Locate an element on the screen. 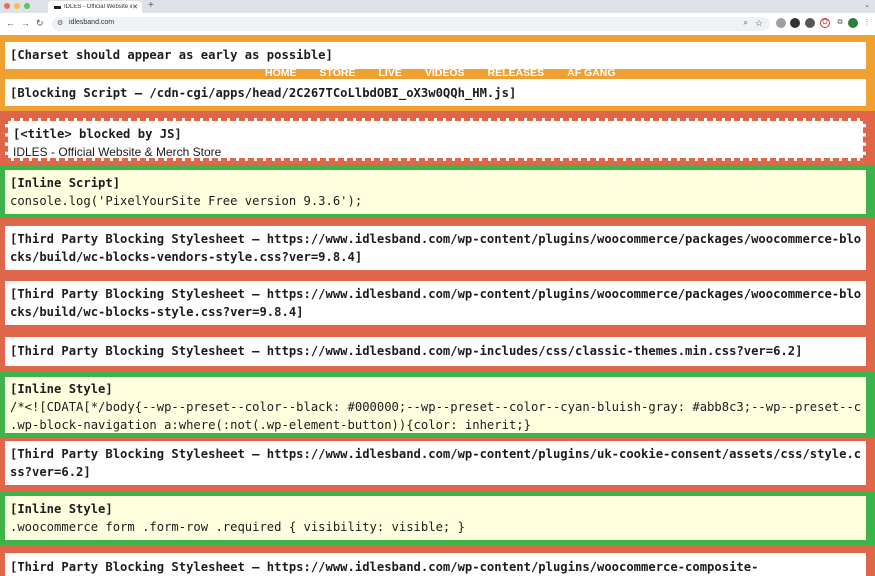 Image resolution: width=875 pixels, height=576 pixels. menu-kebab-icon: ⋮ is located at coordinates (867, 23).